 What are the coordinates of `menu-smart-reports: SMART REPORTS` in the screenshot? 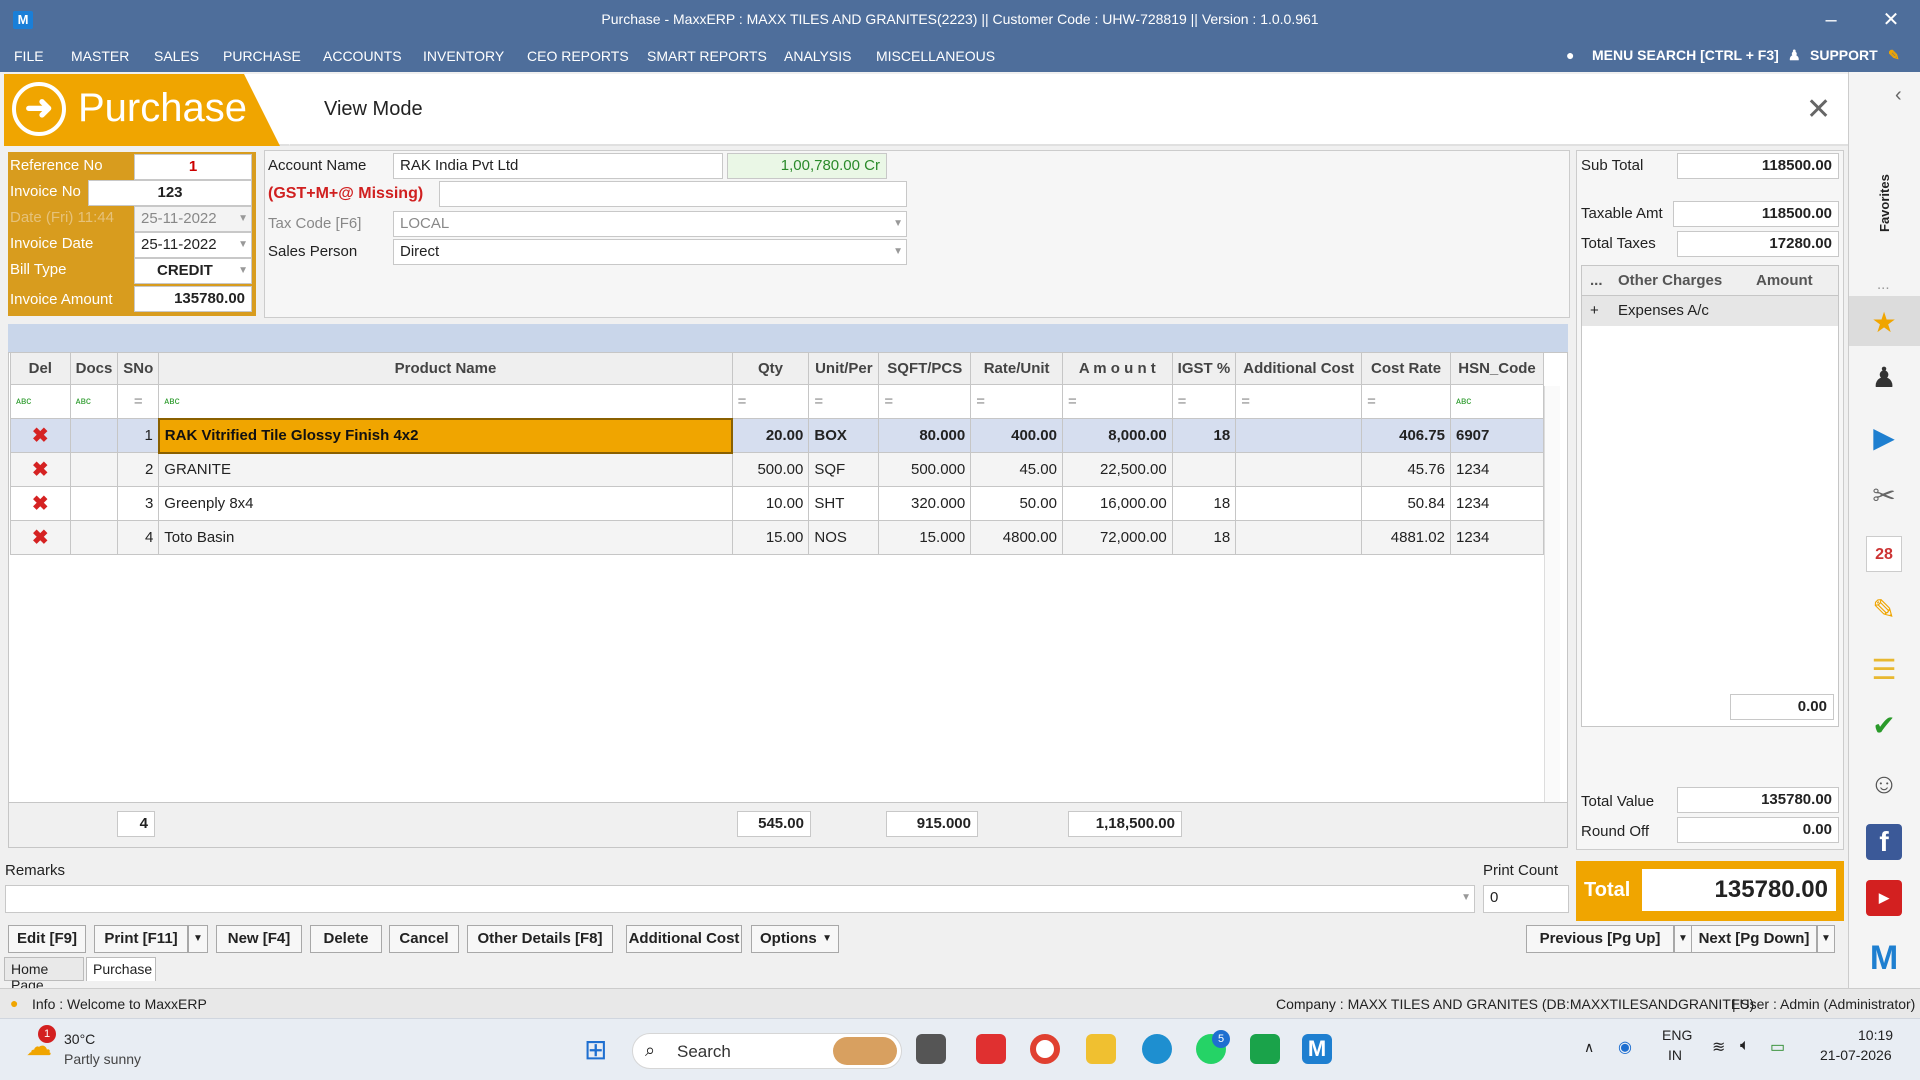 It's located at (707, 56).